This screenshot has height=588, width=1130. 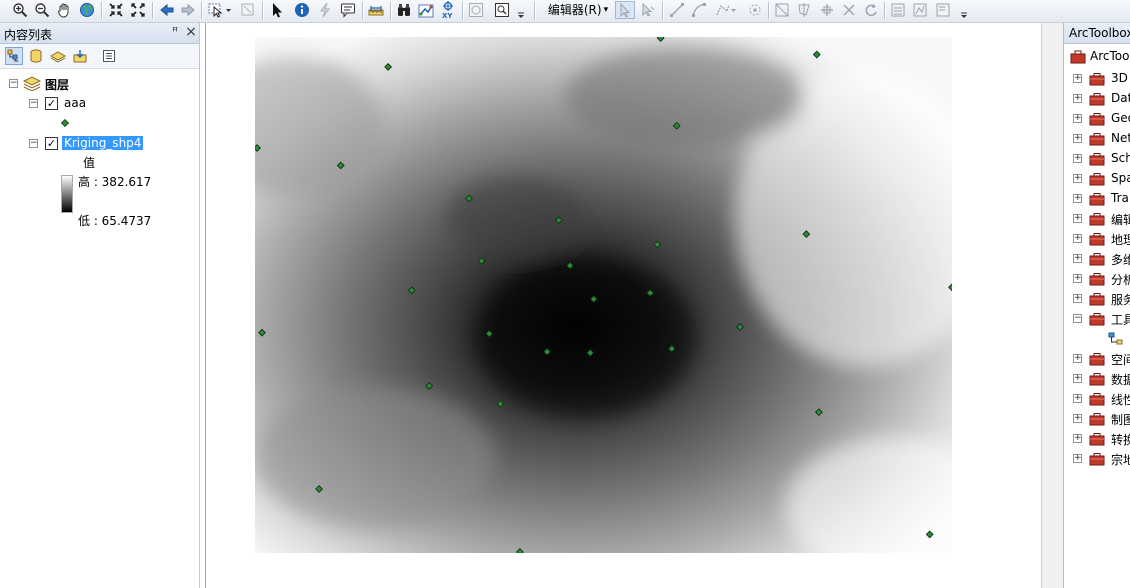 I want to click on pan-hand-icon, so click(x=64, y=10).